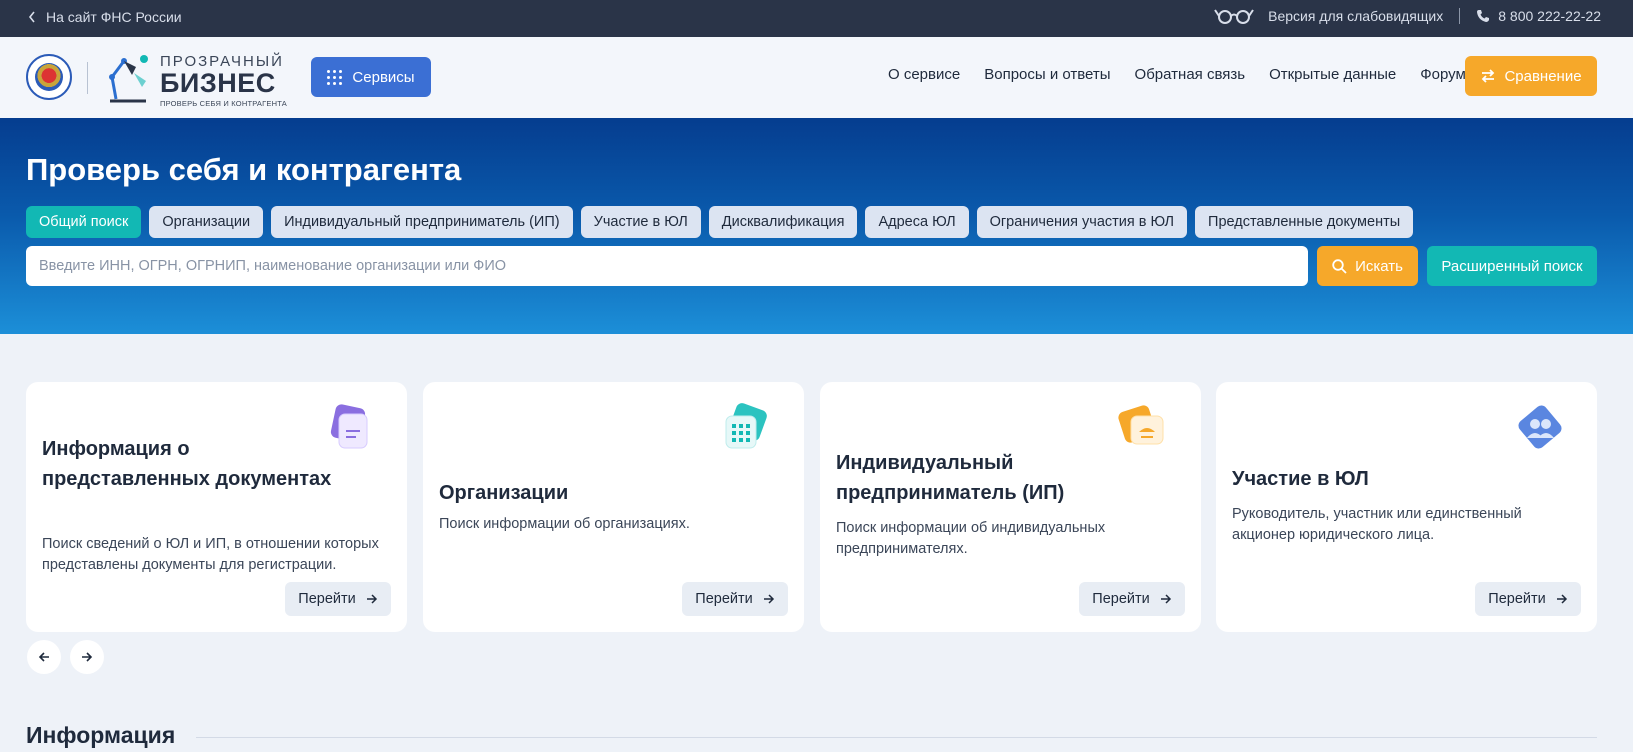 This screenshot has height=752, width=1633. I want to click on phone-link: 8 800 222-22-22, so click(1538, 16).